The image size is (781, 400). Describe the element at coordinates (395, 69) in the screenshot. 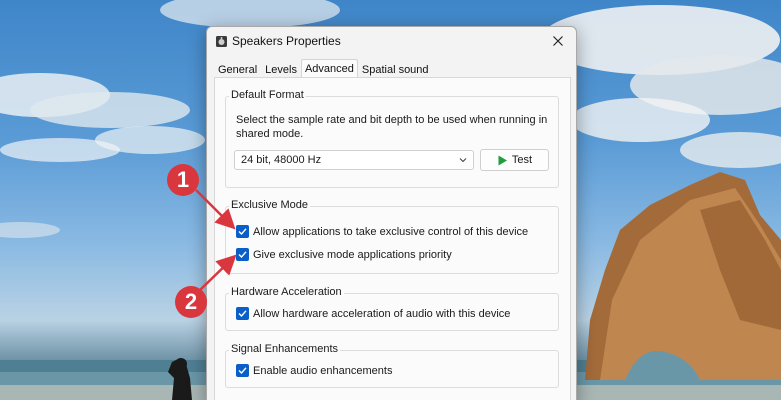

I see `tab-spatial-sound: Spatial sound` at that location.